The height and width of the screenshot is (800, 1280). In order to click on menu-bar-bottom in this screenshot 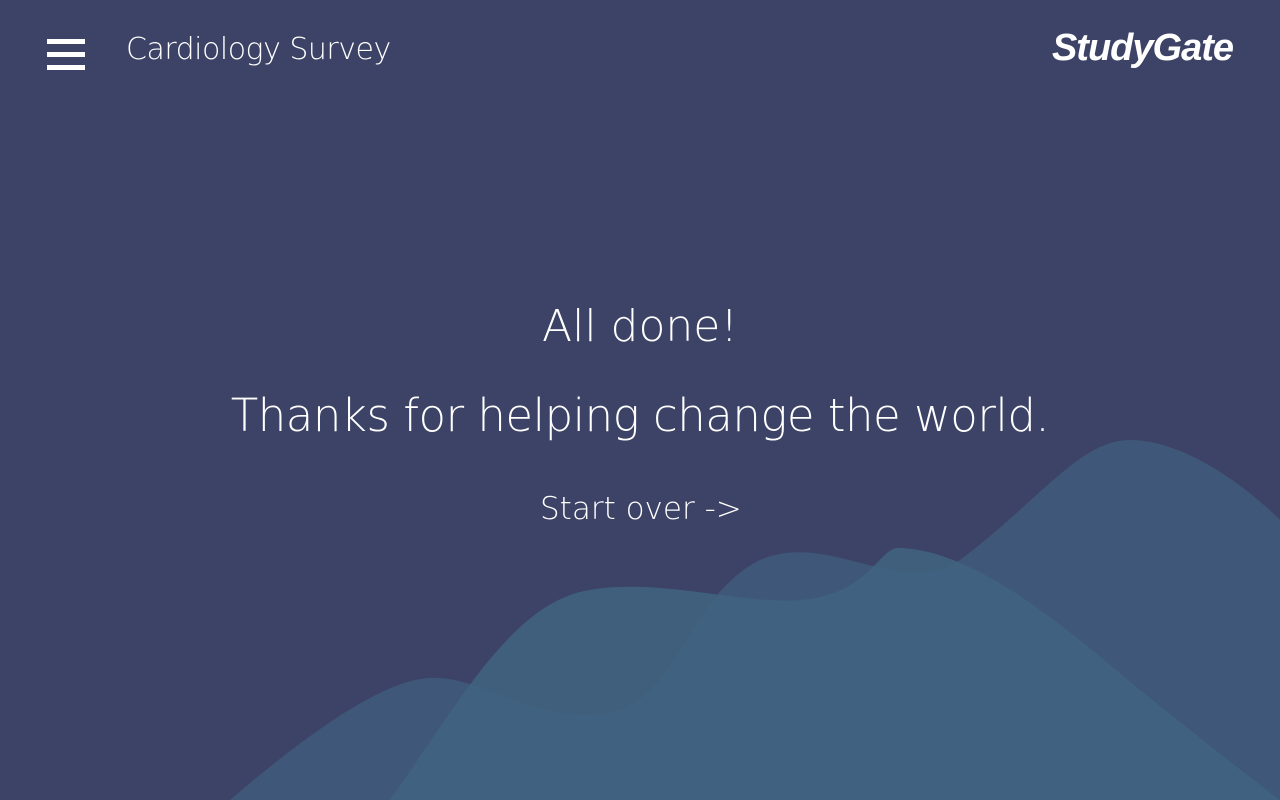, I will do `click(66, 67)`.